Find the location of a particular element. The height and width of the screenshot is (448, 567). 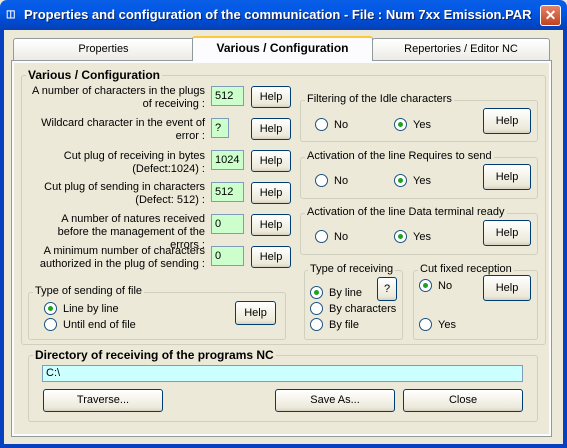

app-icon: ◫ is located at coordinates (13, 15).